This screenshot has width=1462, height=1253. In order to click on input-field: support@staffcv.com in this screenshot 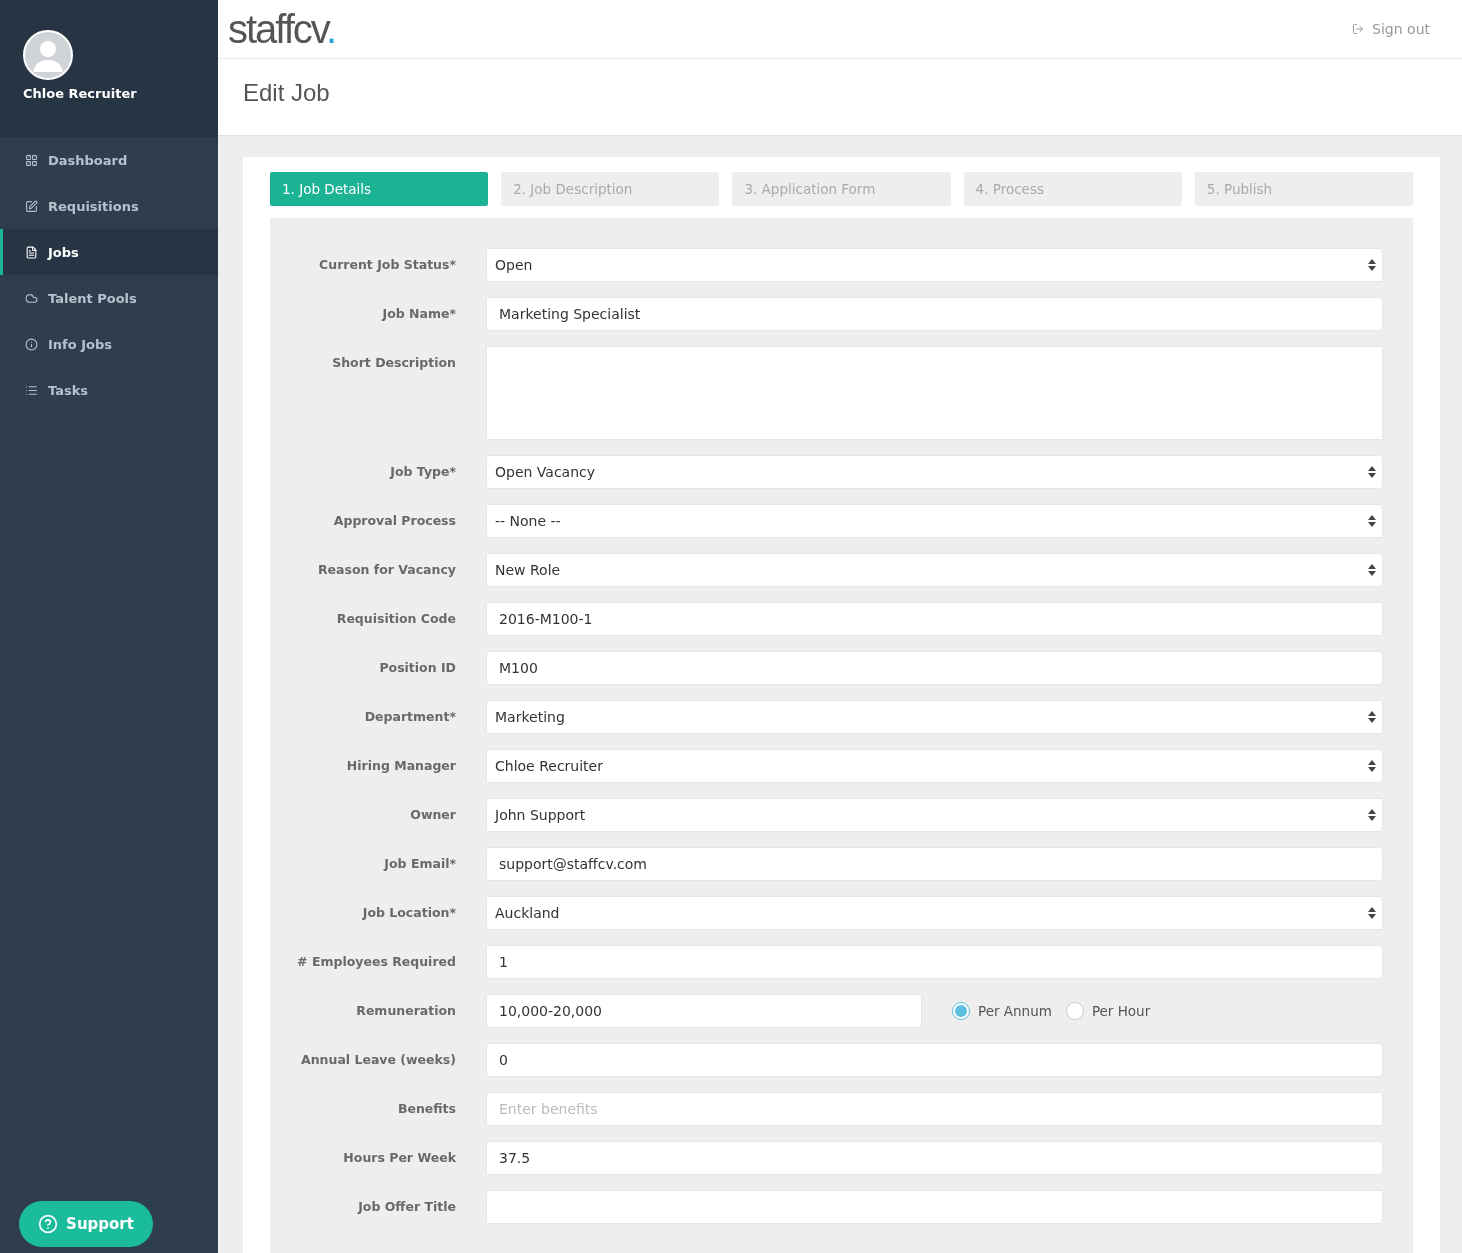, I will do `click(934, 864)`.